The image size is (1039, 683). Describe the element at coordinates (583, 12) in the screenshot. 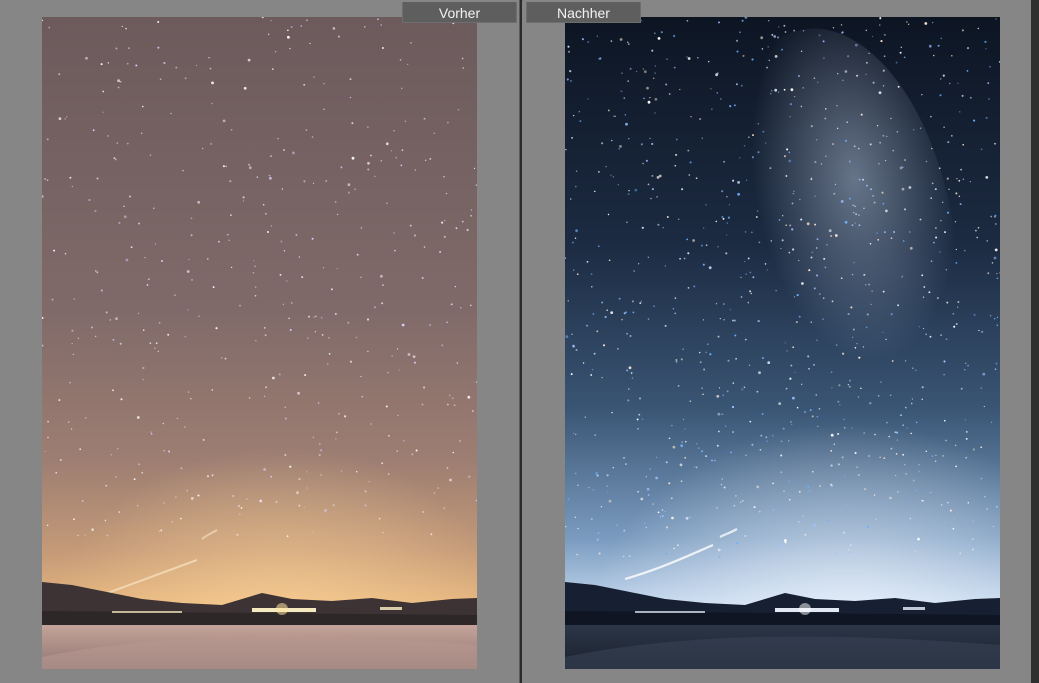

I see `after-tab: Nachher` at that location.